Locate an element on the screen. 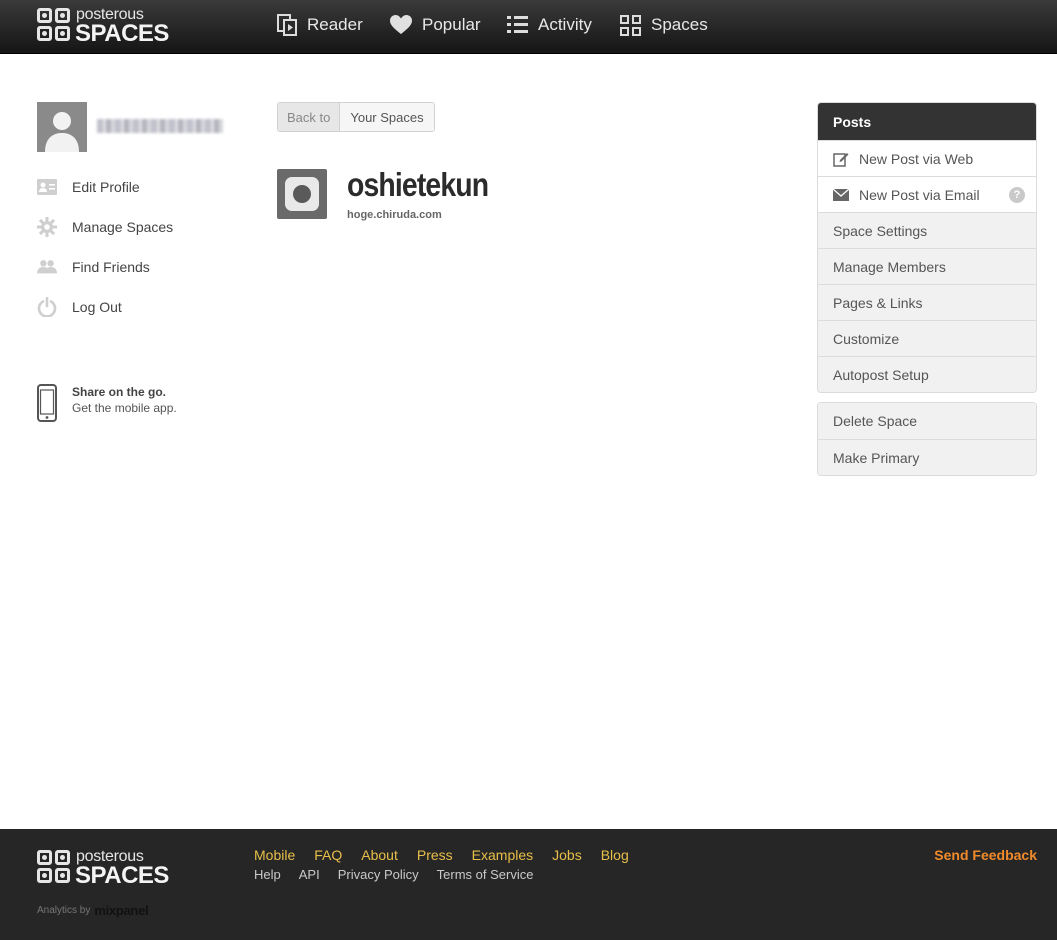 This screenshot has height=940, width=1057. mobile-promo-subtitle: Get the mobile app. is located at coordinates (124, 408).